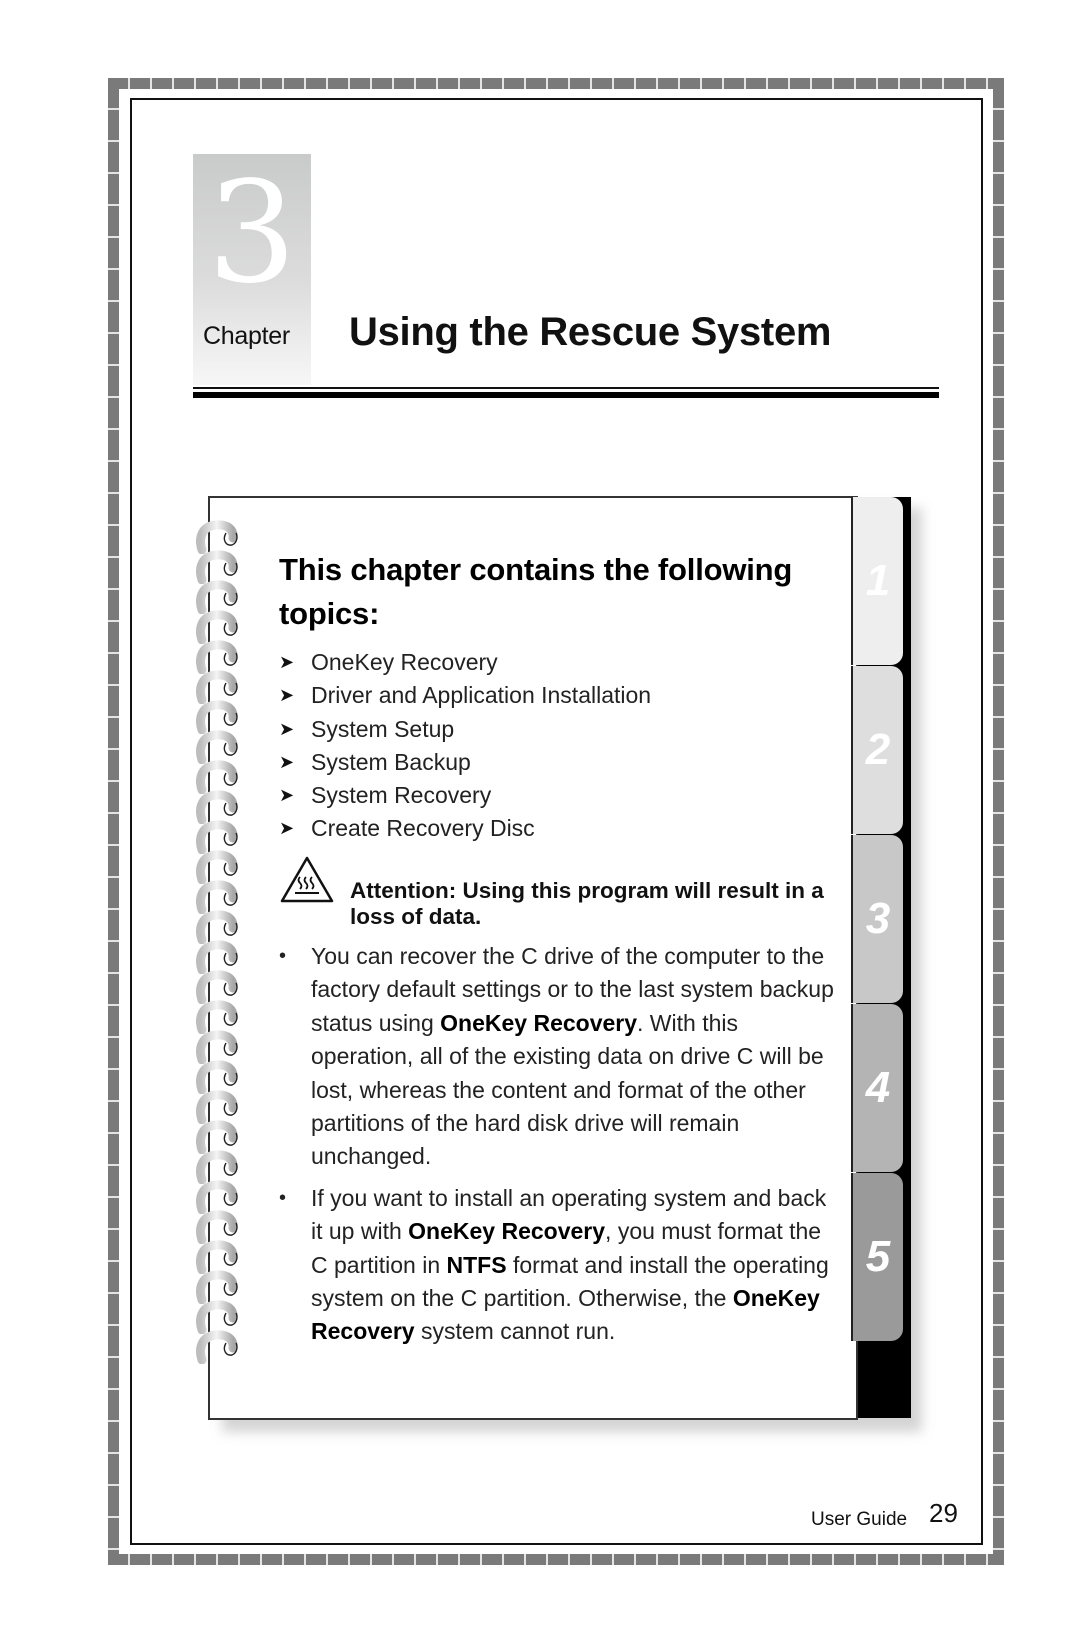 This screenshot has width=1080, height=1642. I want to click on page-number: 29, so click(943, 1513).